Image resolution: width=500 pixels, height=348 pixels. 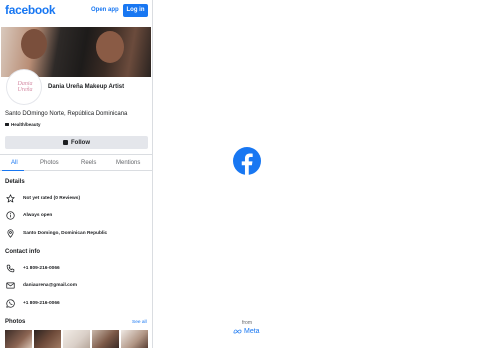 I want to click on whatsapp-row: +1 809-216-0066, so click(x=33, y=303).